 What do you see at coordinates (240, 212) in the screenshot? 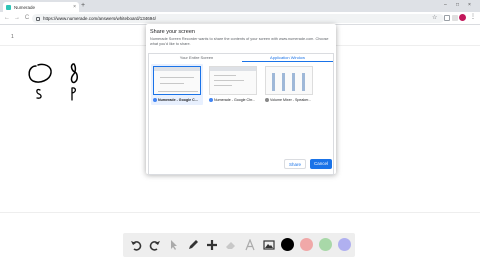
I see `bottom-divider` at bounding box center [240, 212].